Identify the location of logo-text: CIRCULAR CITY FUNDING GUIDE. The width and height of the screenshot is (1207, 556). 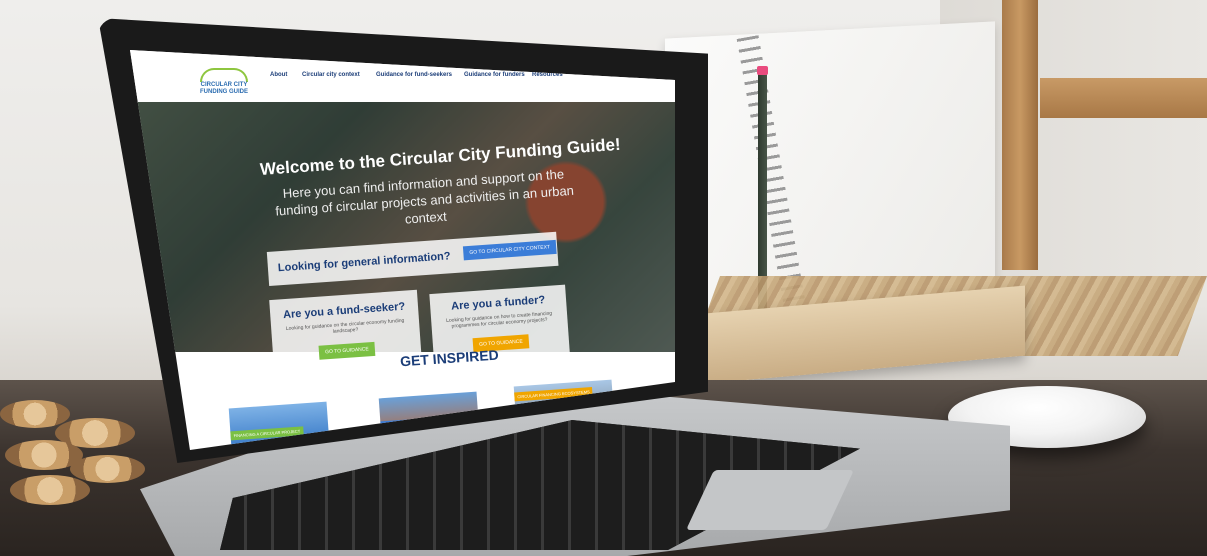
(224, 88).